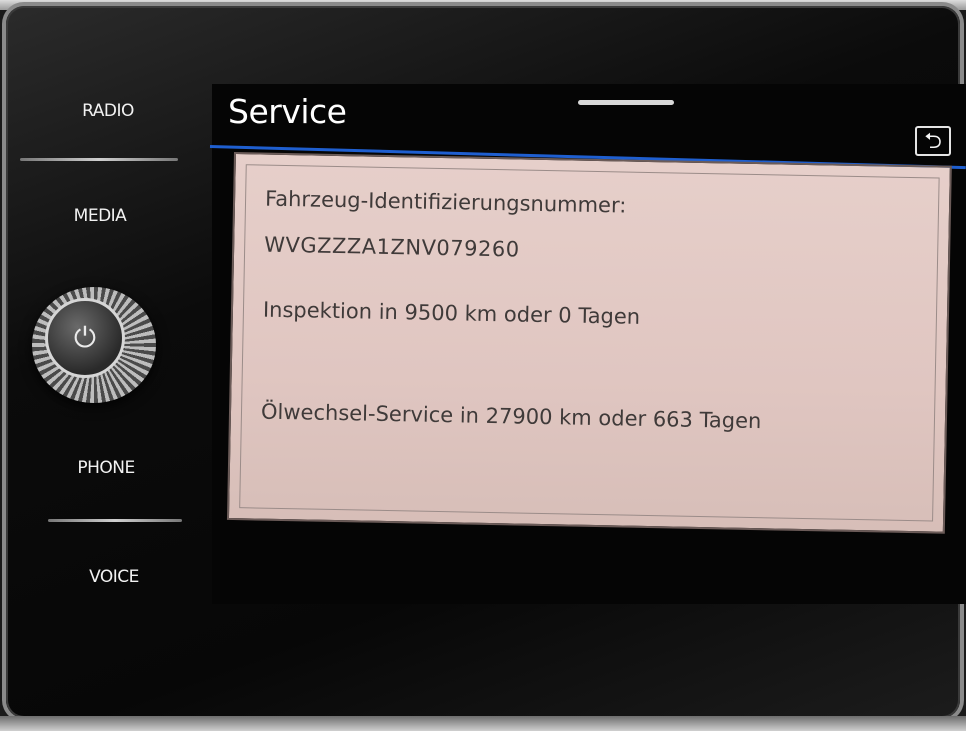  I want to click on back-button: ⮌, so click(933, 141).